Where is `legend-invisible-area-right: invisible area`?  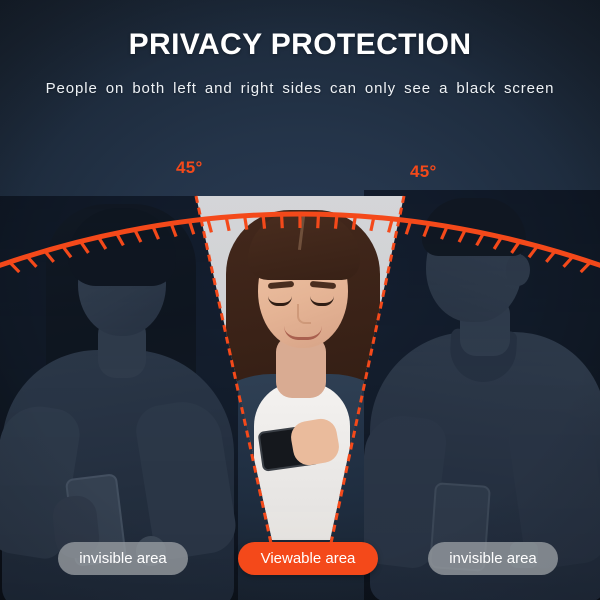 legend-invisible-area-right: invisible area is located at coordinates (493, 558).